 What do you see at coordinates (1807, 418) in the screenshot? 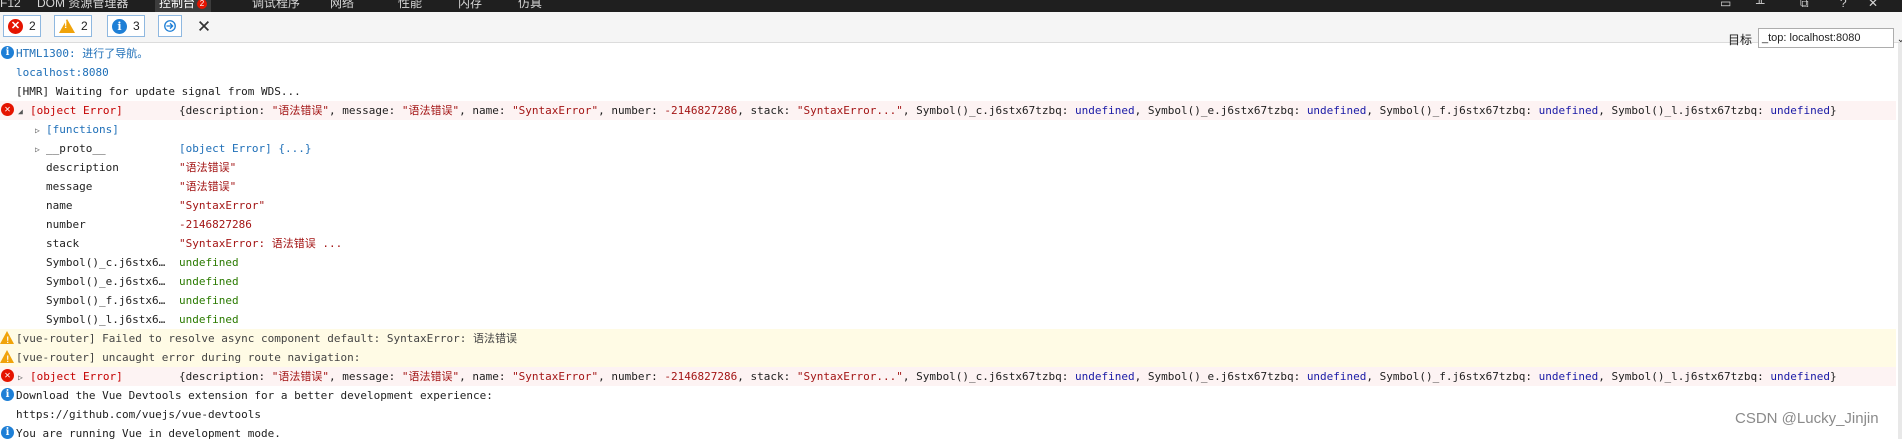
I see `watermark: CSDN @Lucky_Jinjin` at bounding box center [1807, 418].